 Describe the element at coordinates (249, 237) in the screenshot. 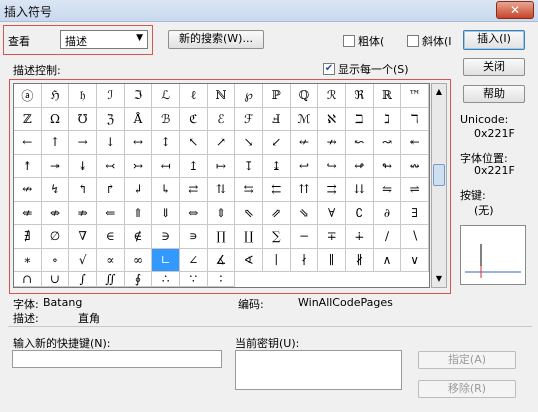

I see `symbol-cell: ∐` at that location.